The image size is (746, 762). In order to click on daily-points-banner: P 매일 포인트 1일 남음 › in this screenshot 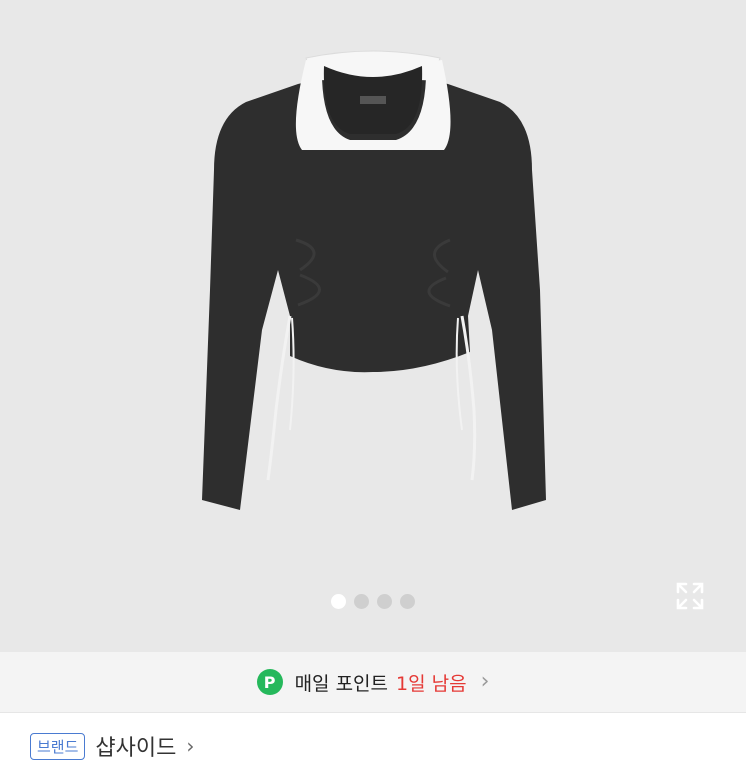, I will do `click(373, 682)`.